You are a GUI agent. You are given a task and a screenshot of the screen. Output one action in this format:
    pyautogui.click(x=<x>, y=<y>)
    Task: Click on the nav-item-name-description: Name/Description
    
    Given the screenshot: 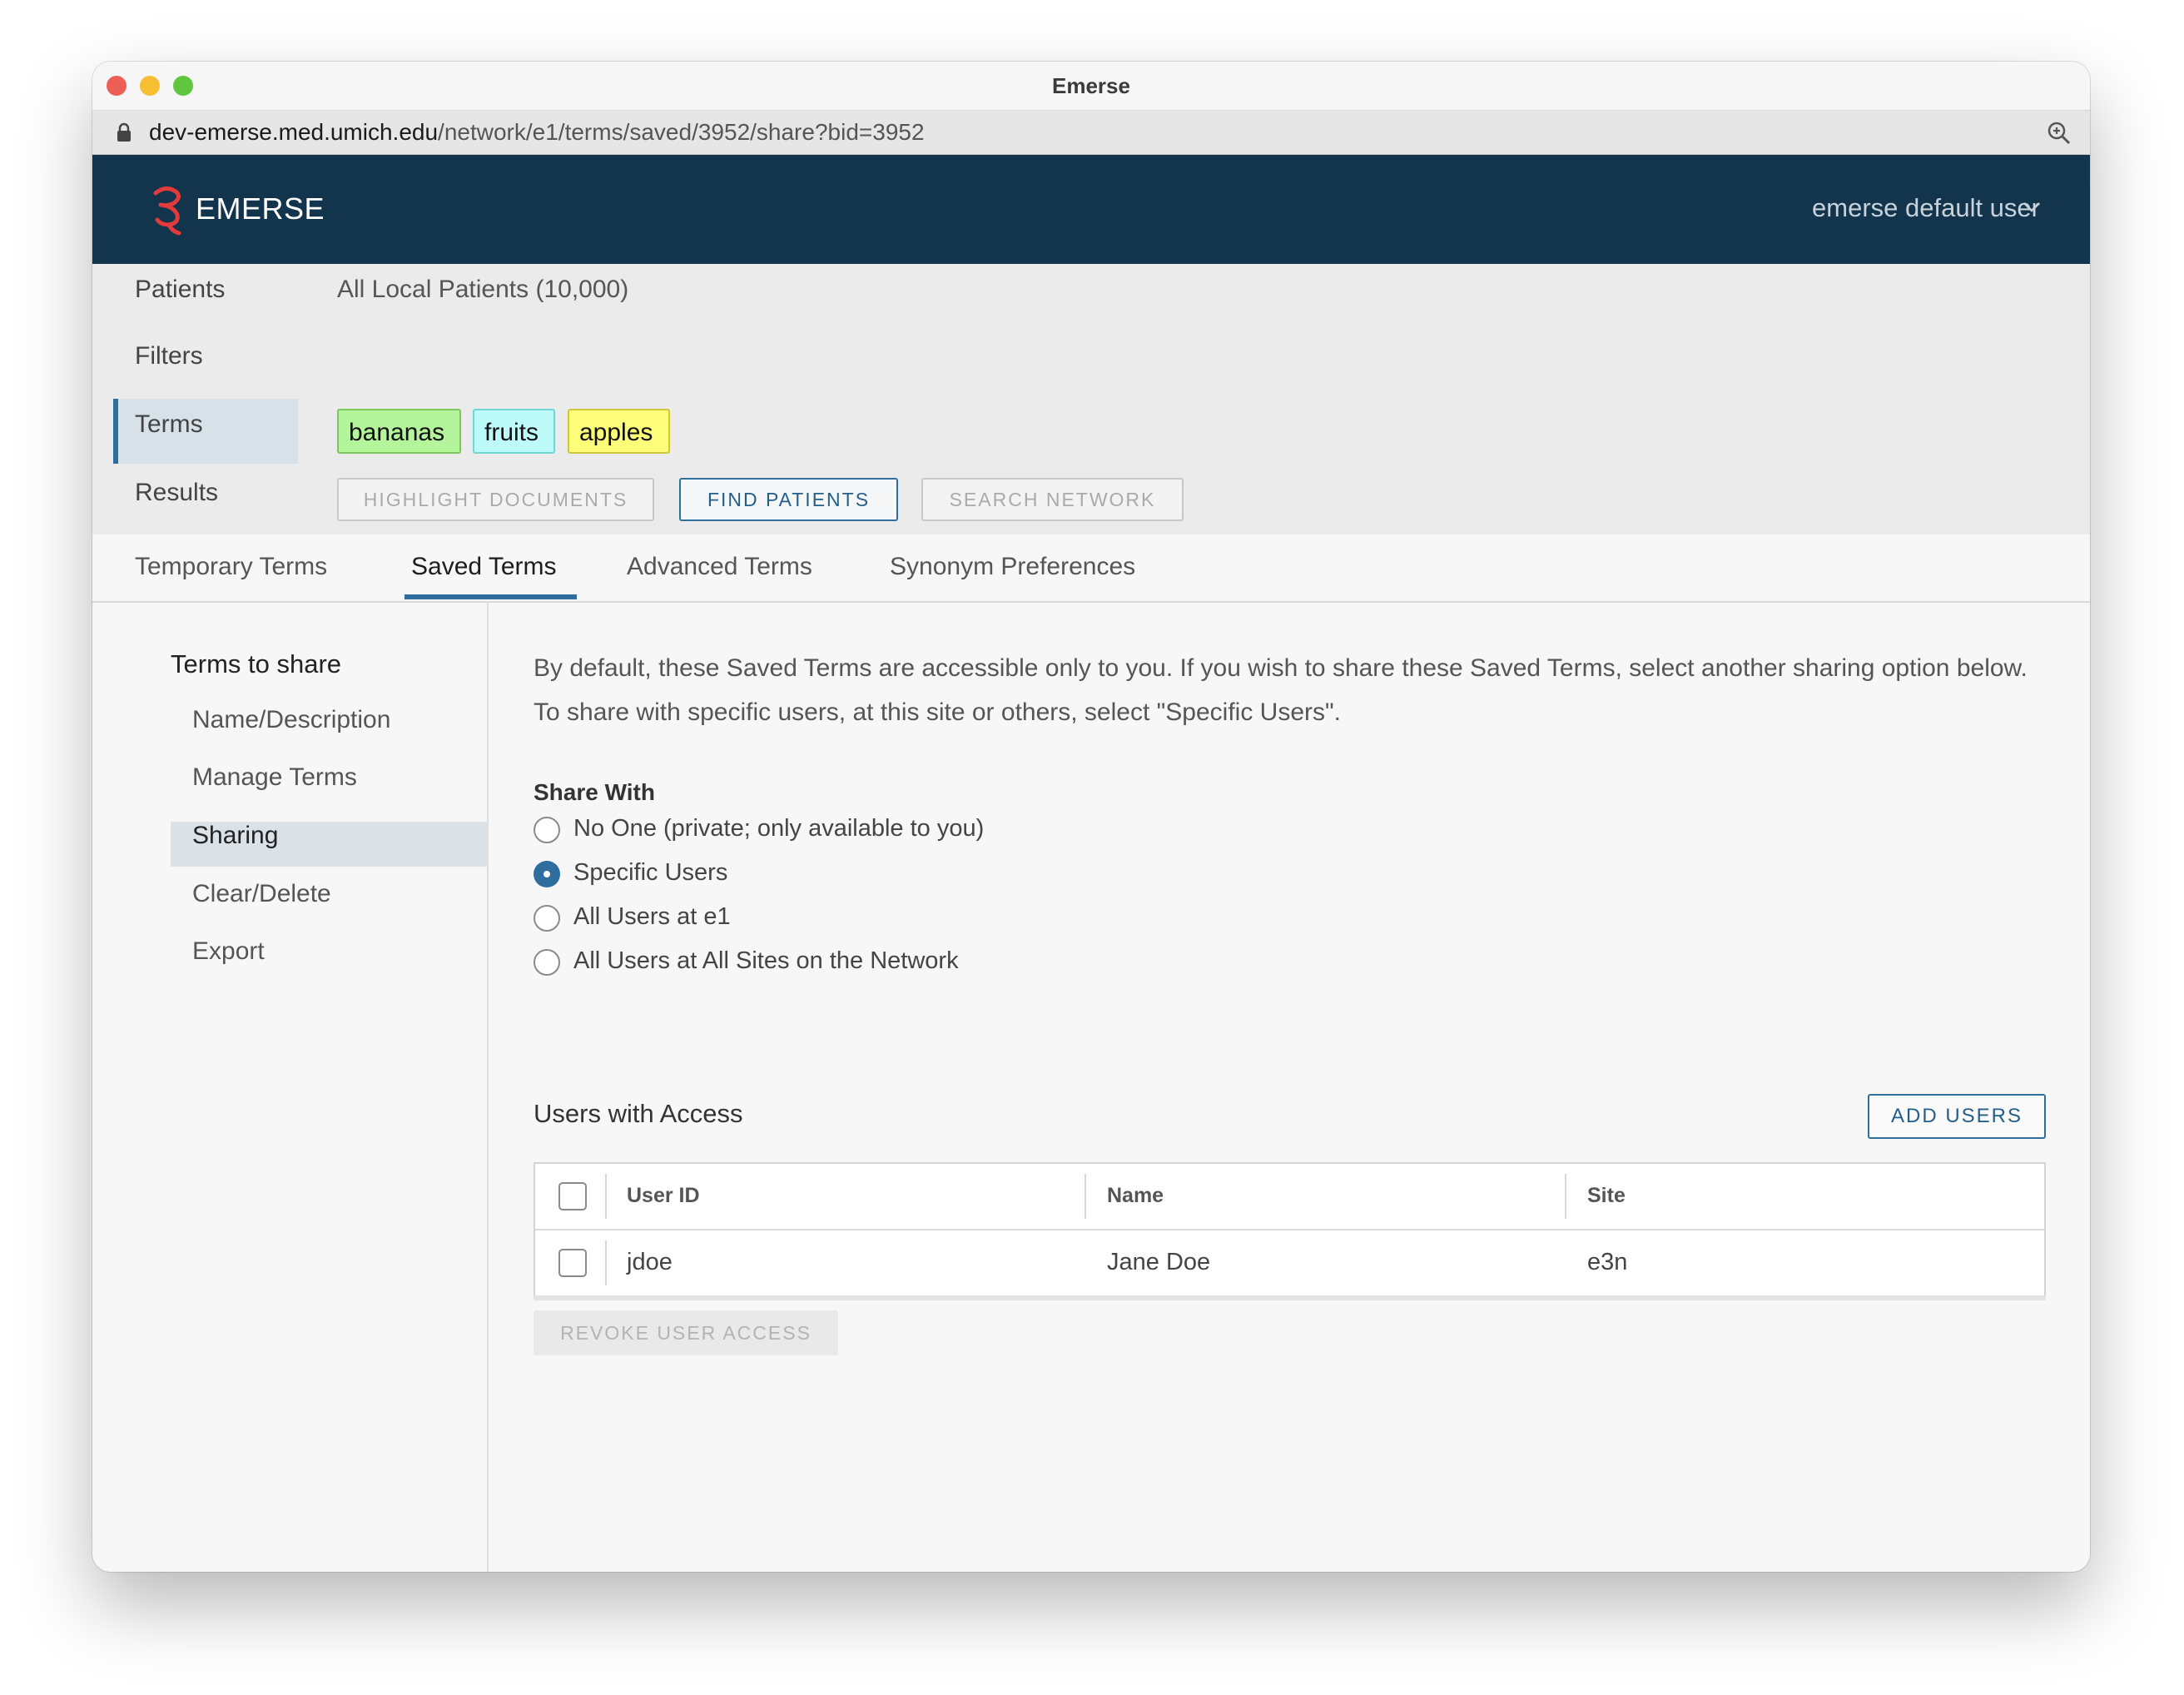 What is the action you would take?
    pyautogui.click(x=291, y=720)
    